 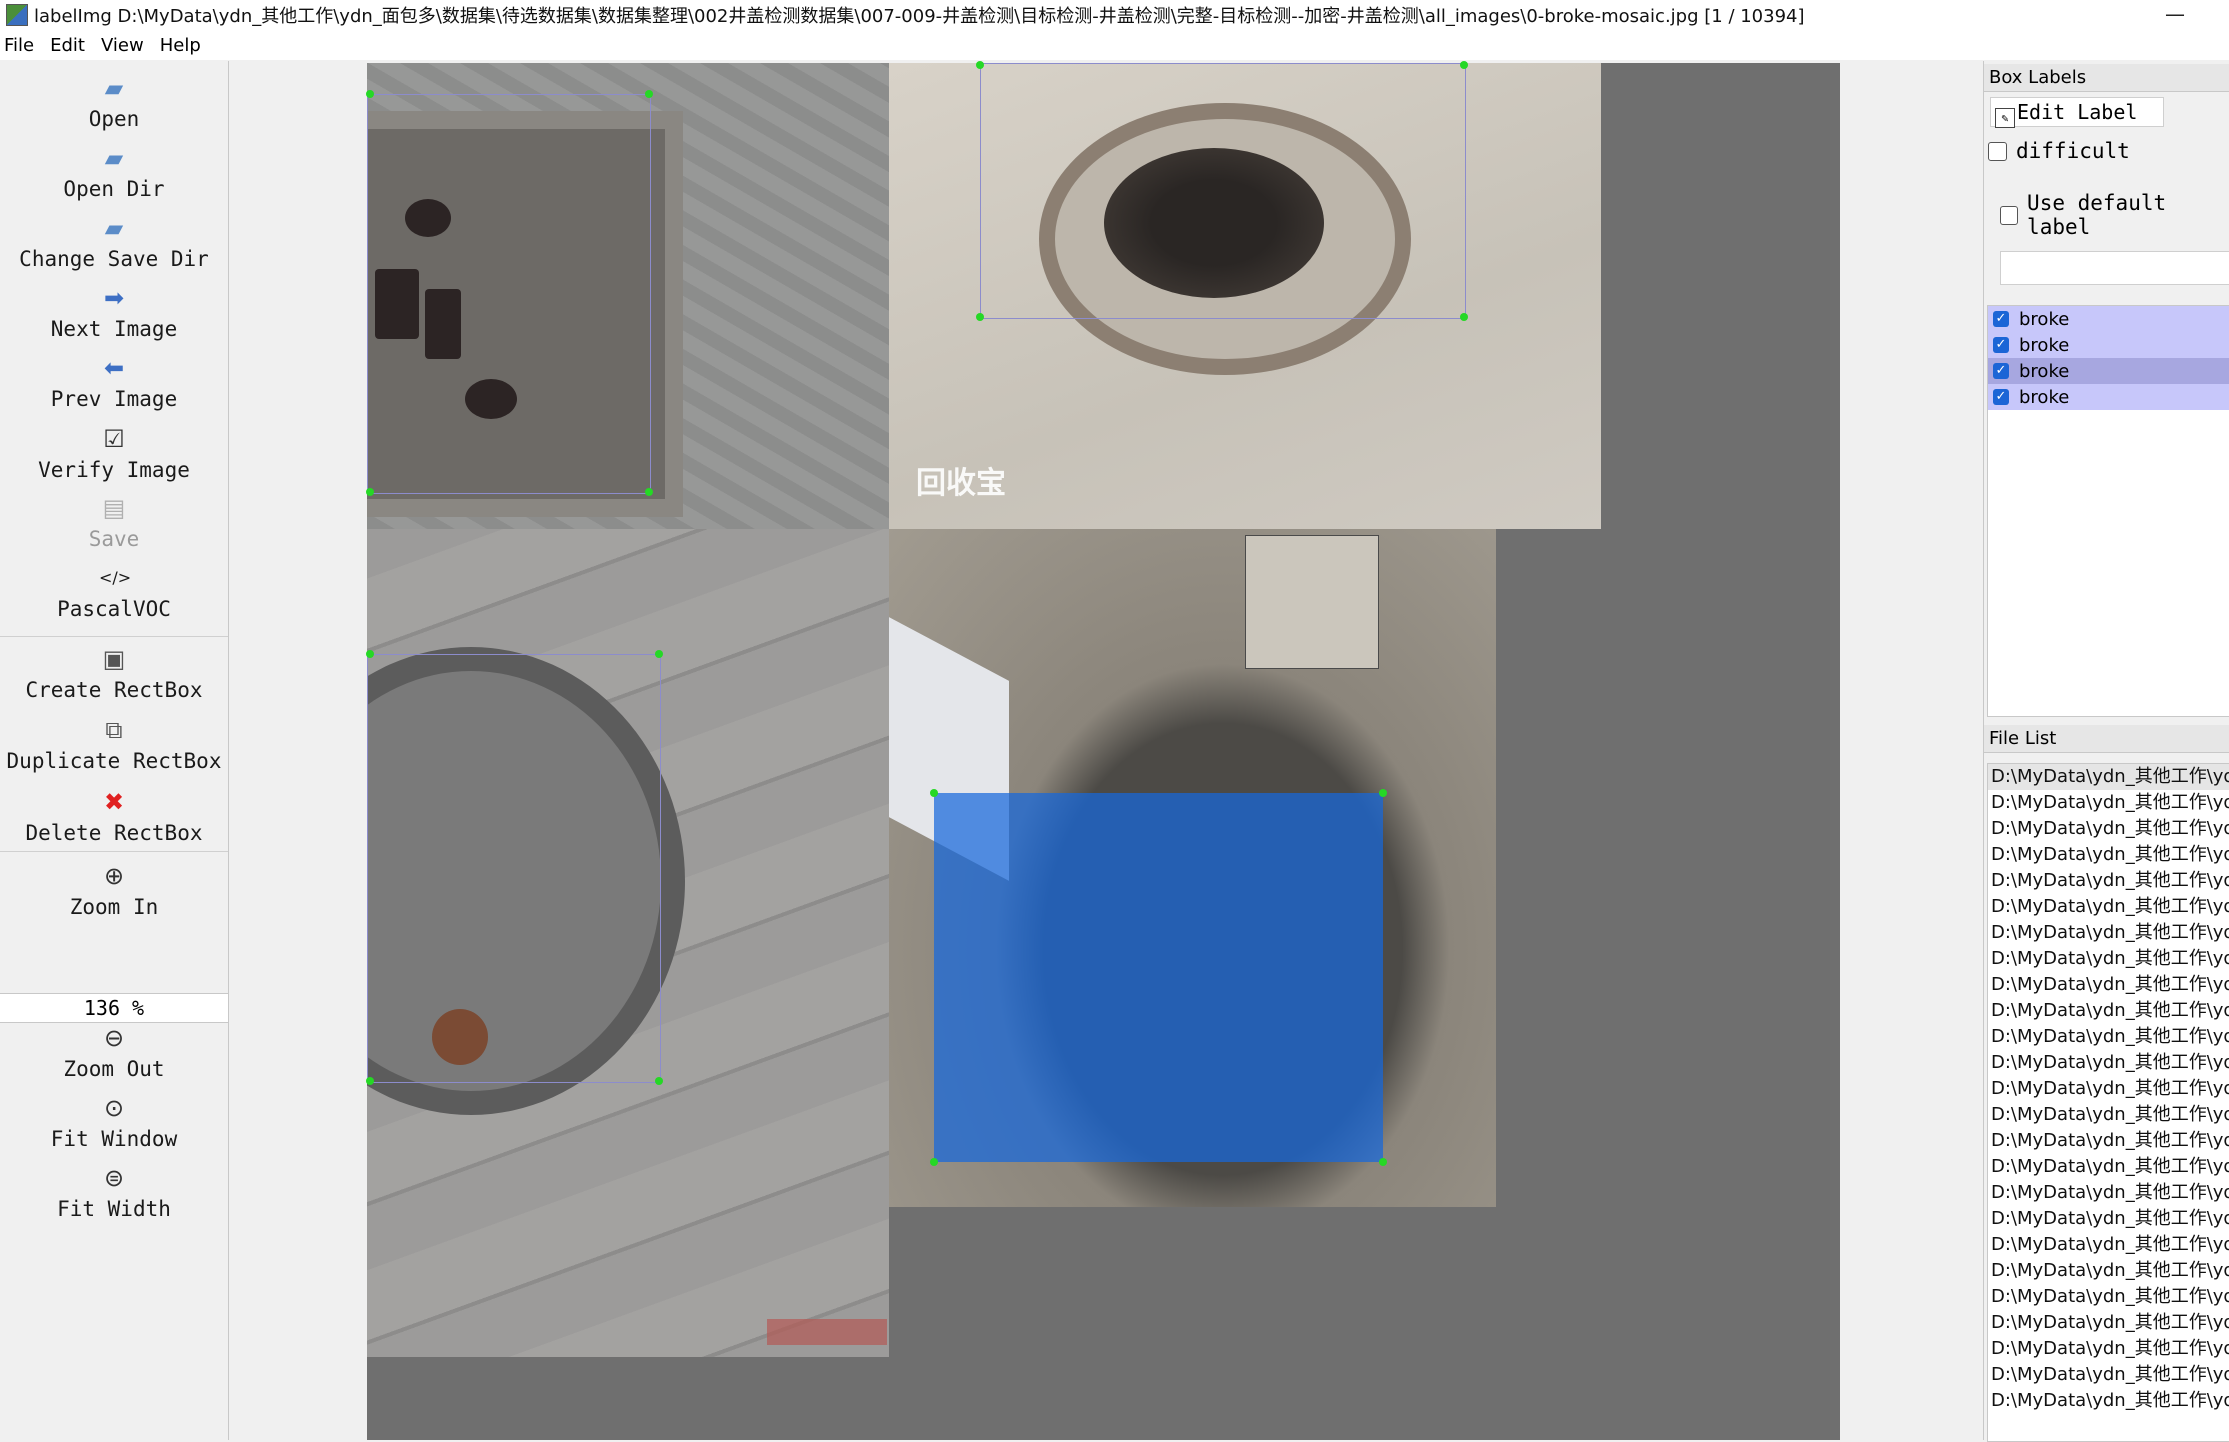 What do you see at coordinates (114, 539) in the screenshot?
I see `save-label: Save` at bounding box center [114, 539].